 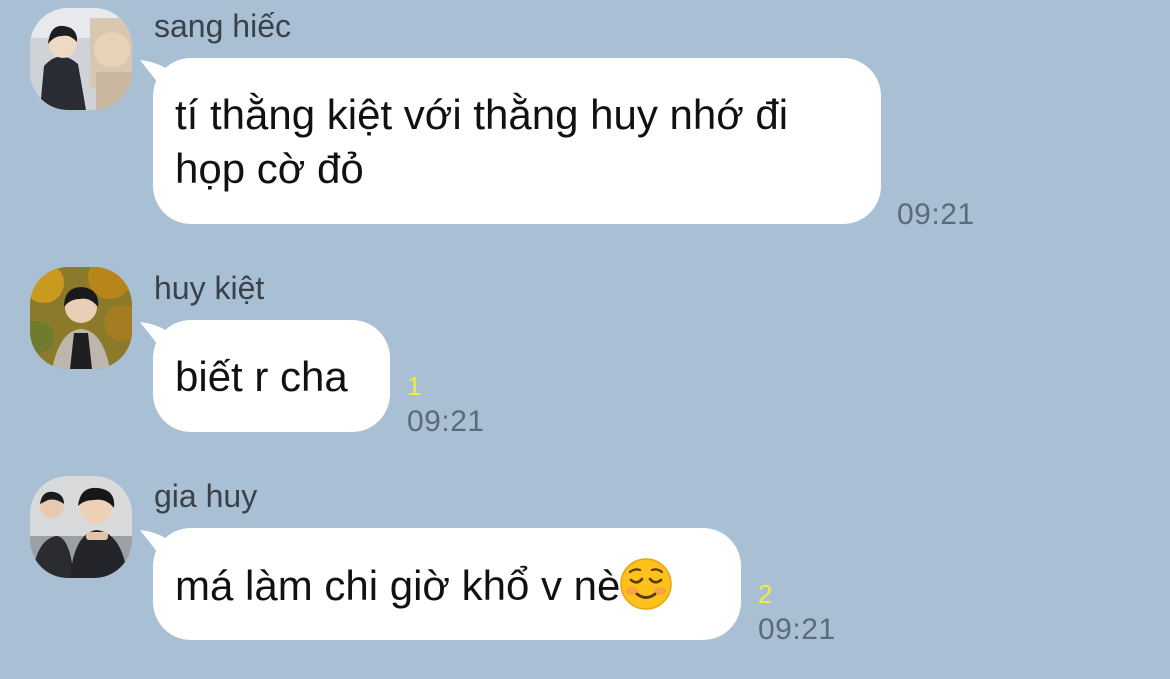 I want to click on message-bubble: biết r cha, so click(x=265, y=376).